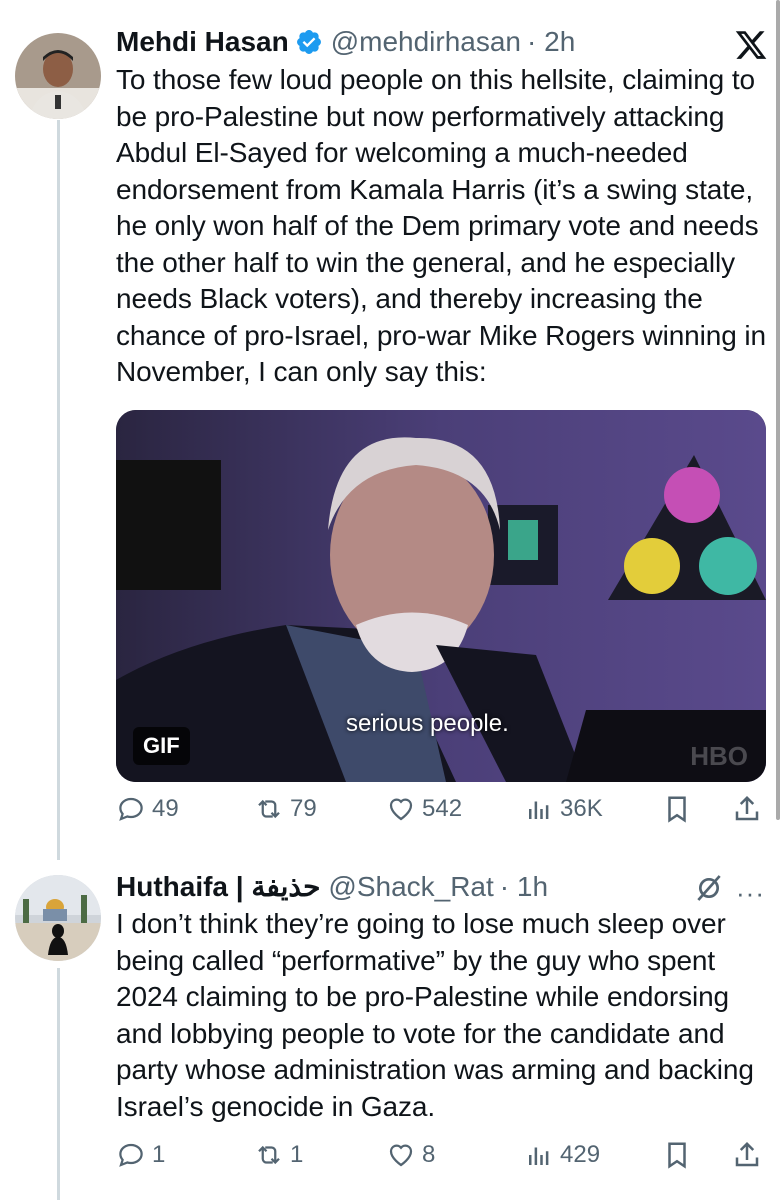 The height and width of the screenshot is (1200, 783). Describe the element at coordinates (303, 808) in the screenshot. I see `repost-count: 79` at that location.